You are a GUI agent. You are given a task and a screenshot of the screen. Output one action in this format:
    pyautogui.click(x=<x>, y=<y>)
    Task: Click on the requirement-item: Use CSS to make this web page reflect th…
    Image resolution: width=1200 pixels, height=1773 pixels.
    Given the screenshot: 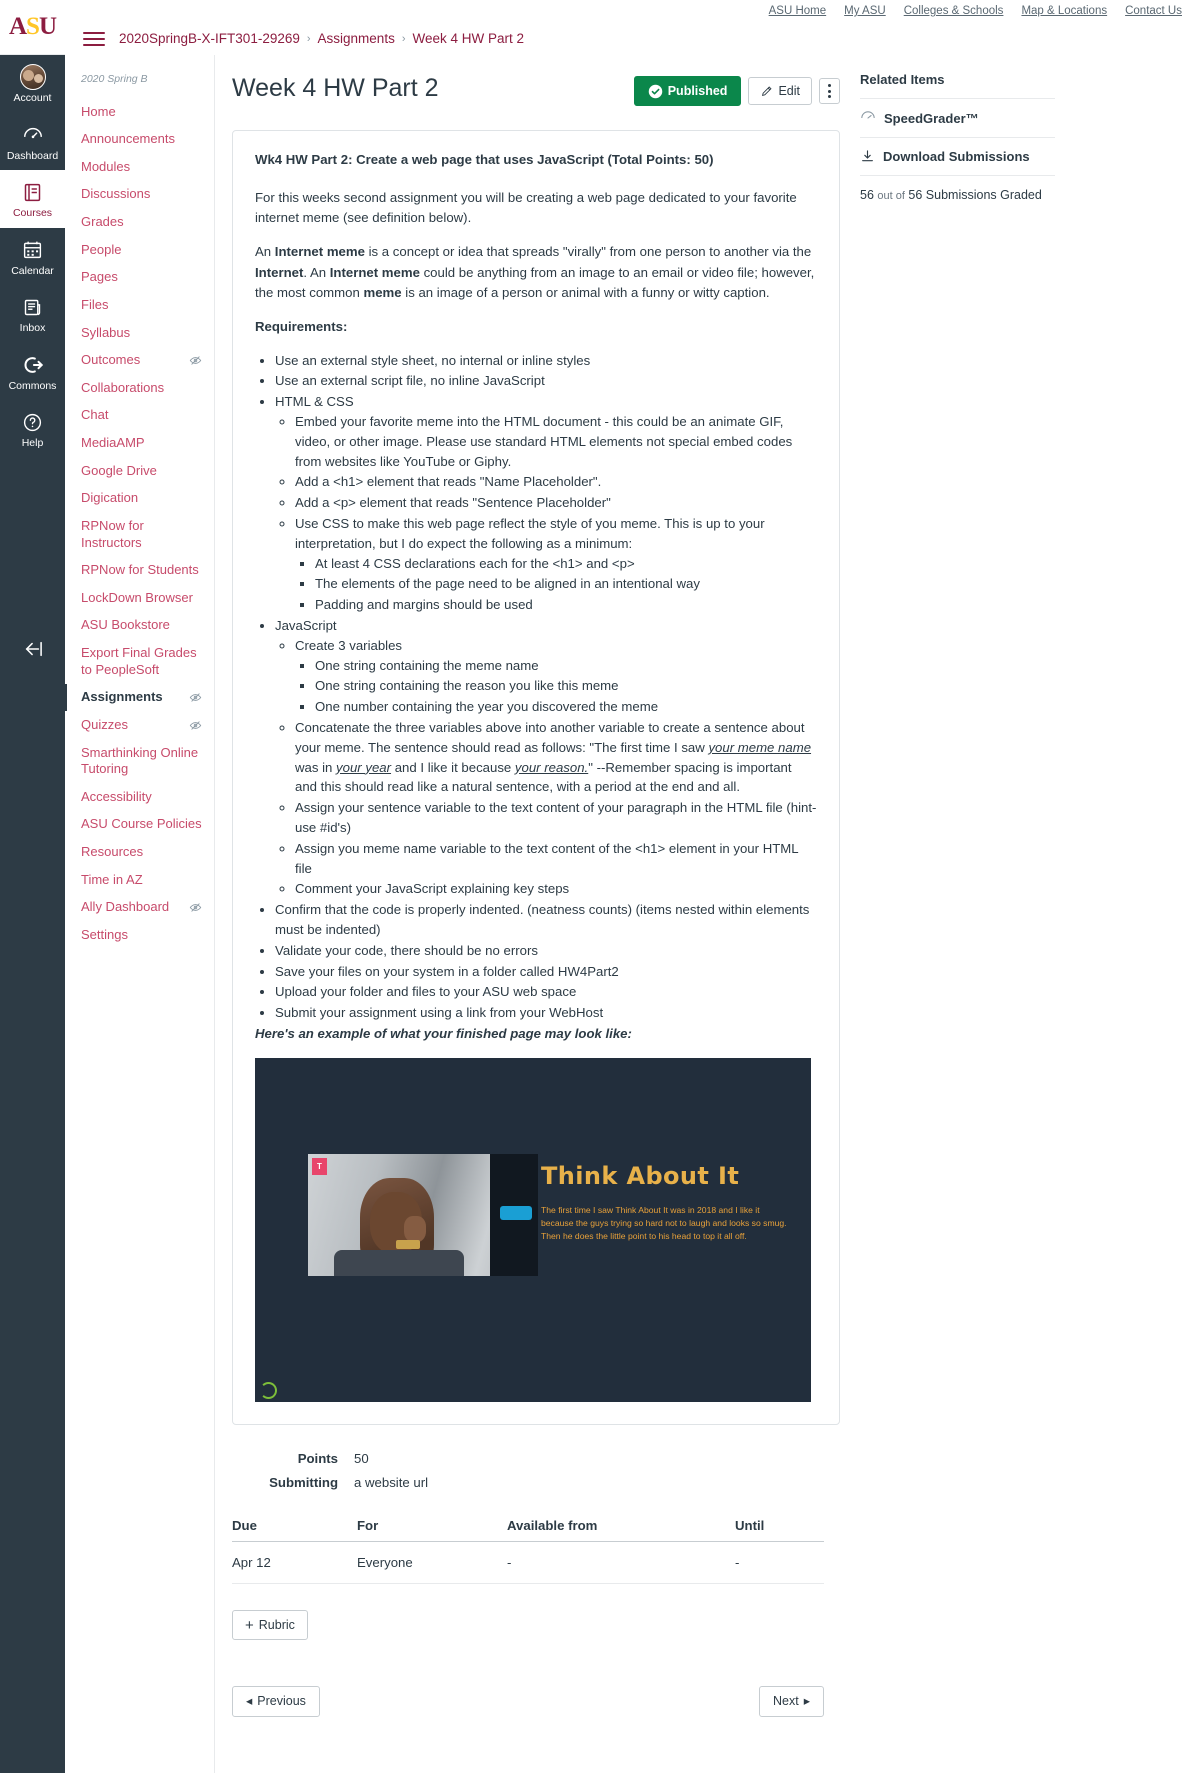 What is the action you would take?
    pyautogui.click(x=556, y=564)
    